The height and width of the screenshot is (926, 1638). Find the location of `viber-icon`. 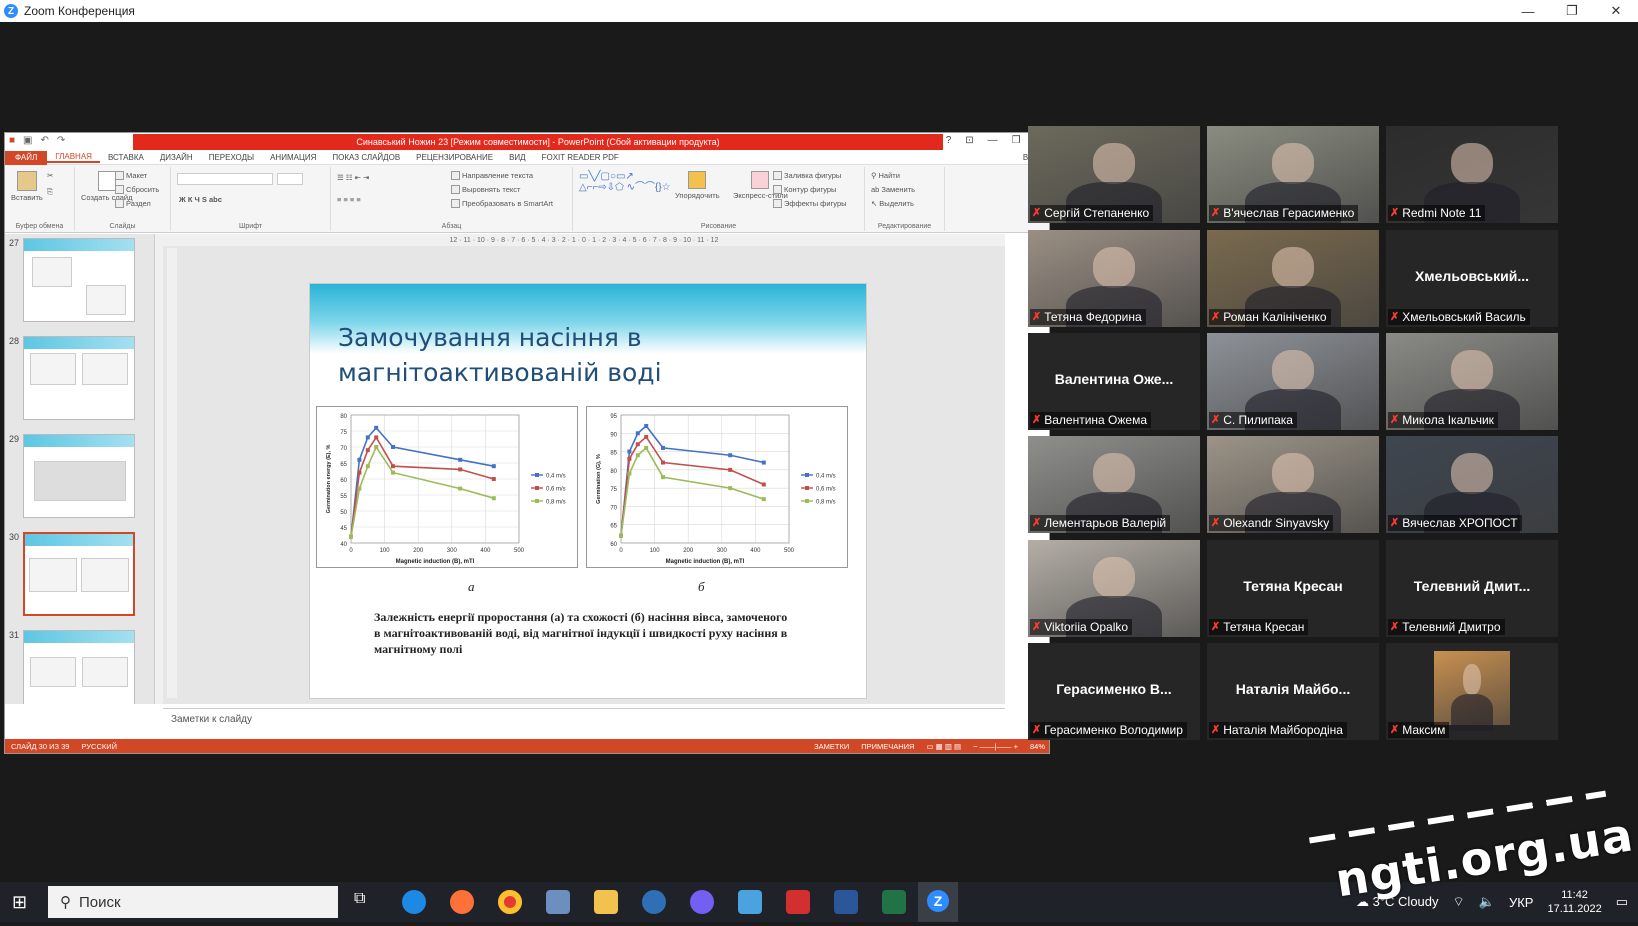

viber-icon is located at coordinates (702, 902).